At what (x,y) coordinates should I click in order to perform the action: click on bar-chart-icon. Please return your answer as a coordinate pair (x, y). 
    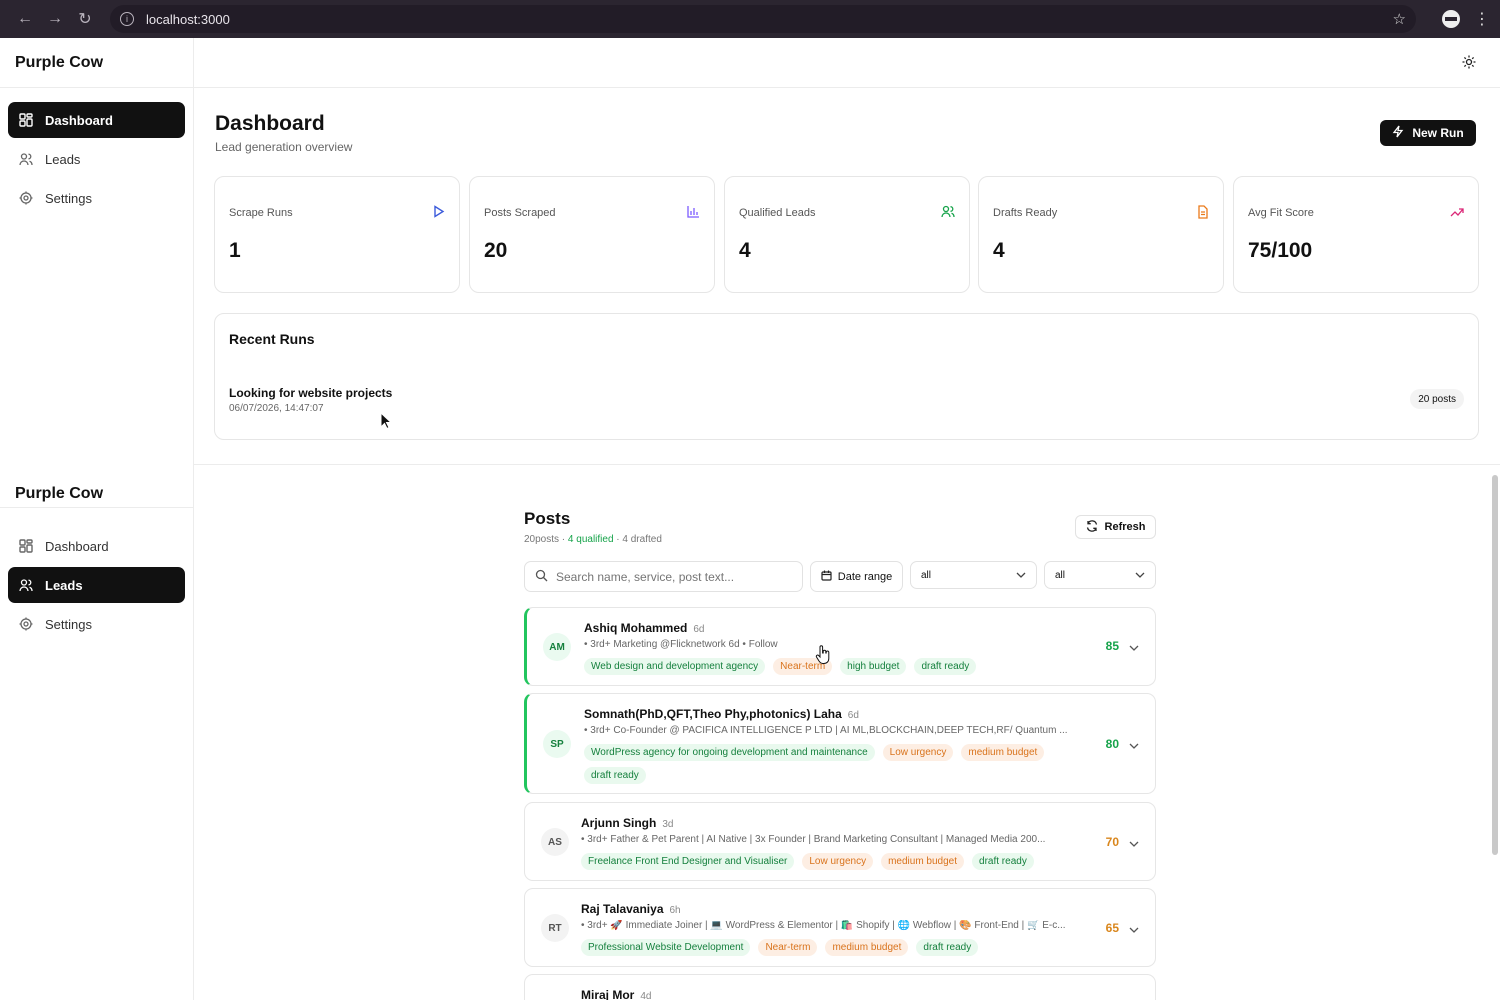
    Looking at the image, I should click on (693, 214).